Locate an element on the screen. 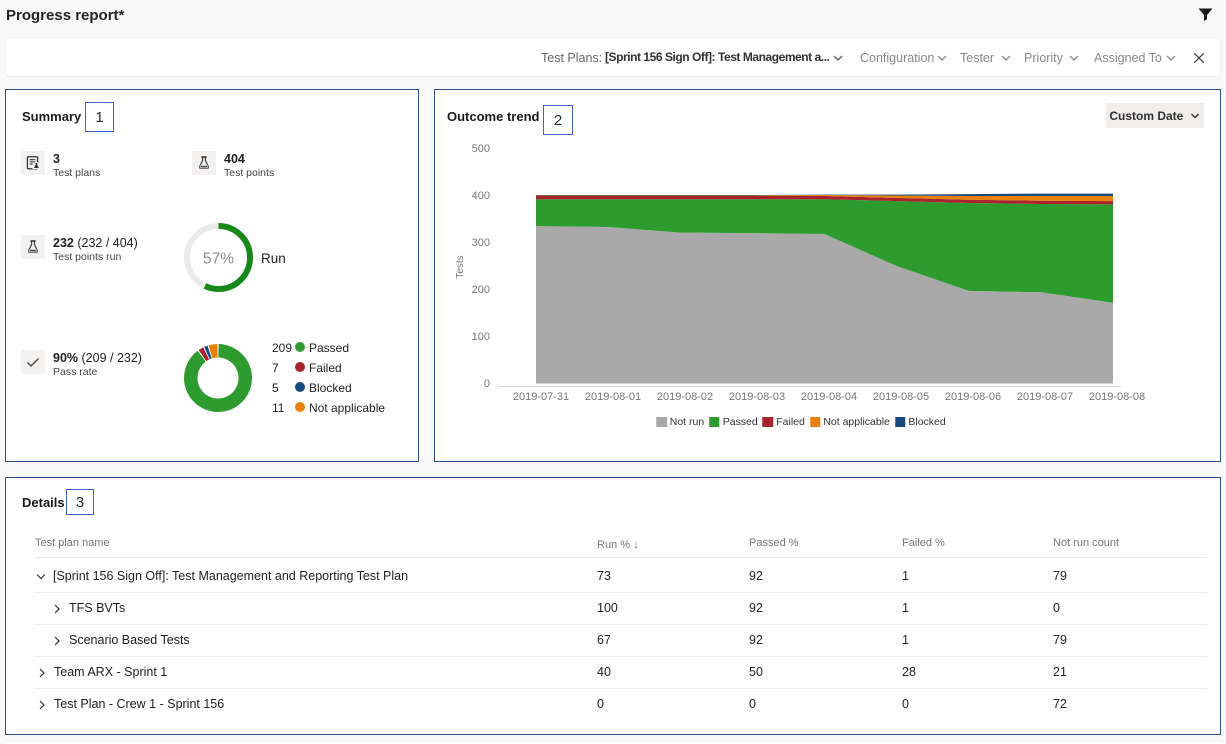 The image size is (1226, 744). svg-text: 2019-08-01 is located at coordinates (613, 397).